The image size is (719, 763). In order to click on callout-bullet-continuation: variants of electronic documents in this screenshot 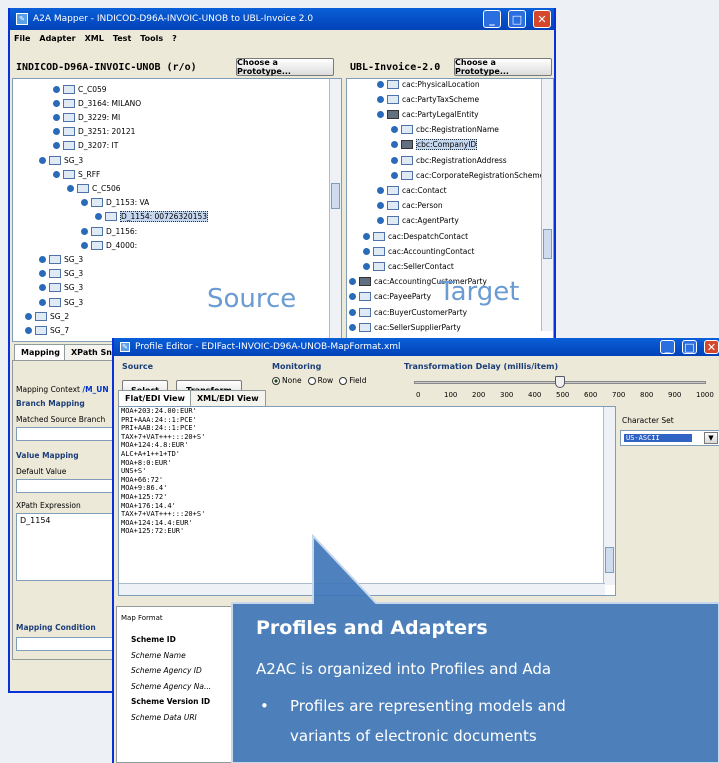, I will do `click(413, 736)`.